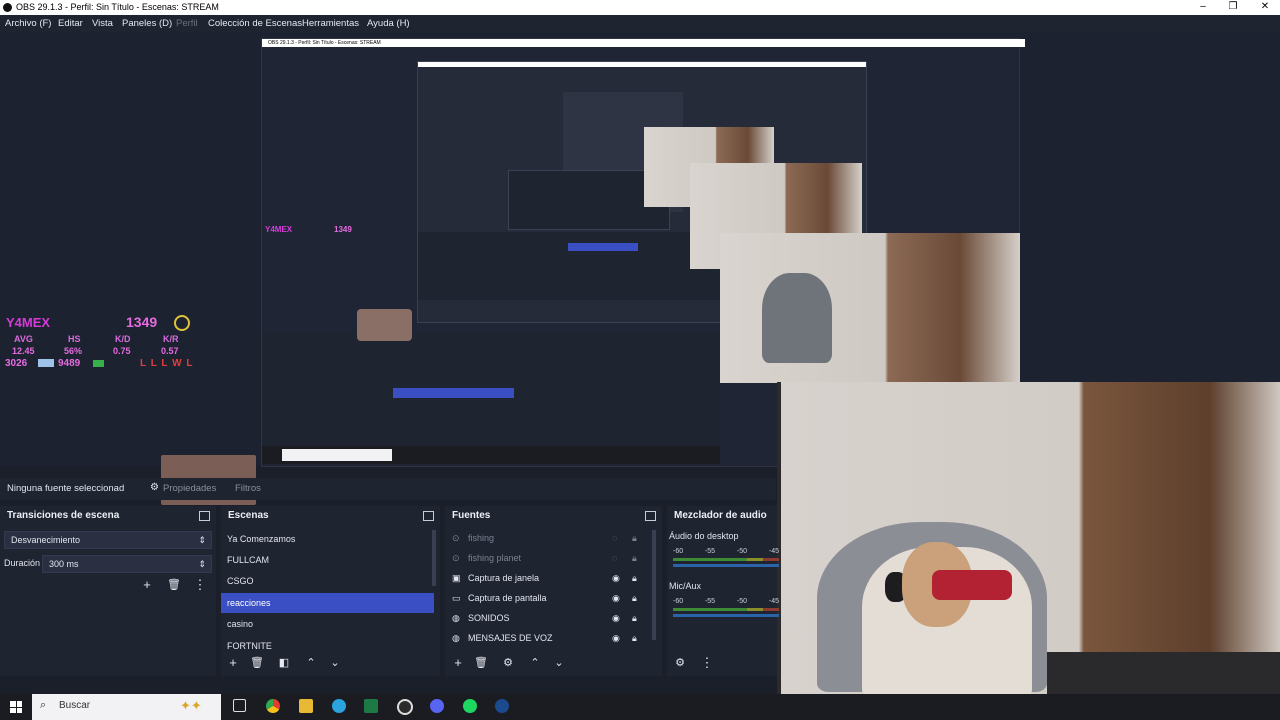  What do you see at coordinates (502, 706) in the screenshot?
I see `steam-icon` at bounding box center [502, 706].